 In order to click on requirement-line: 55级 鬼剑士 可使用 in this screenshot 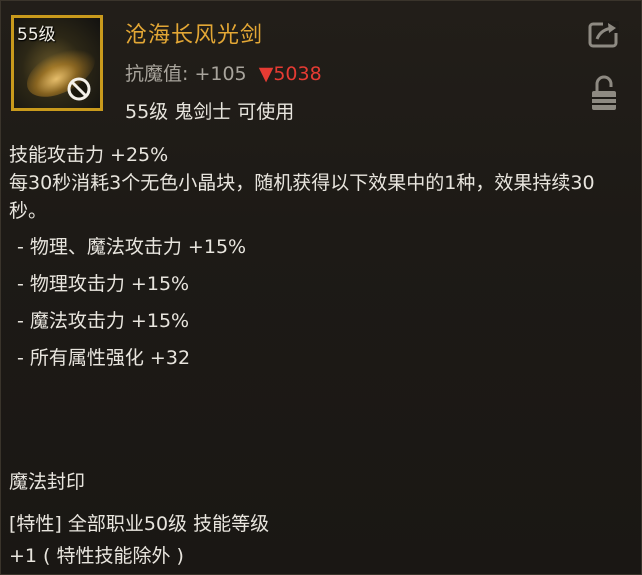, I will do `click(210, 112)`.